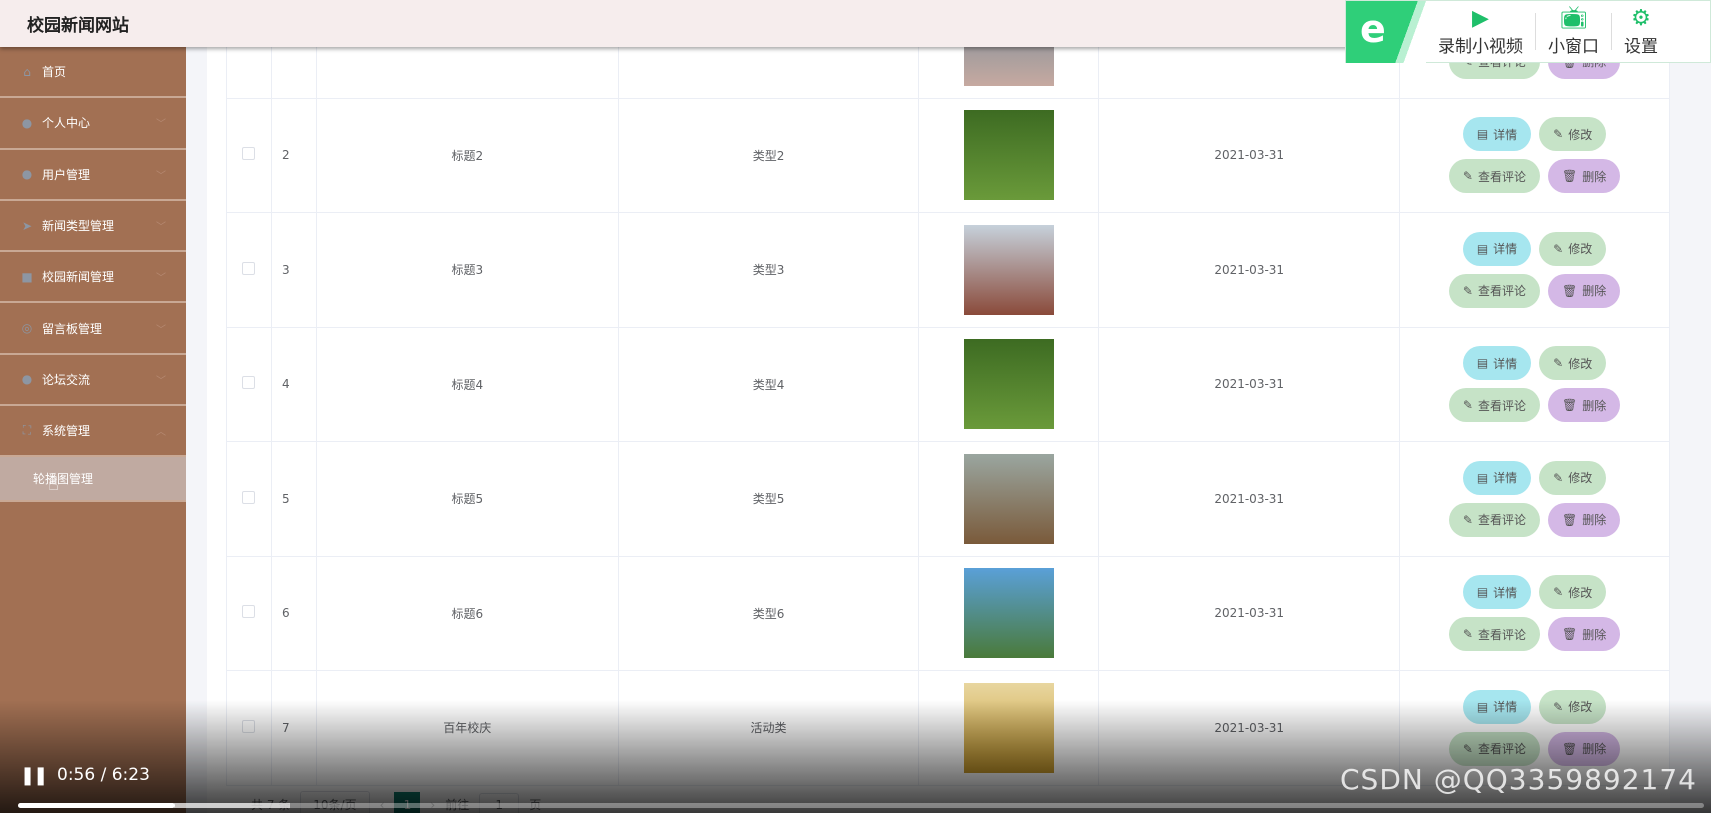 This screenshot has width=1711, height=813. What do you see at coordinates (467, 499) in the screenshot?
I see `row-title: 标题5` at bounding box center [467, 499].